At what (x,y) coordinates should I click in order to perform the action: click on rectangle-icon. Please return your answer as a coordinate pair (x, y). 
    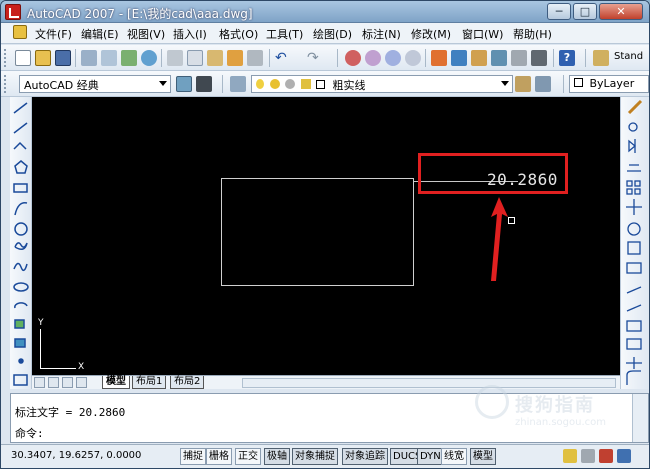
    Looking at the image, I should click on (20, 188).